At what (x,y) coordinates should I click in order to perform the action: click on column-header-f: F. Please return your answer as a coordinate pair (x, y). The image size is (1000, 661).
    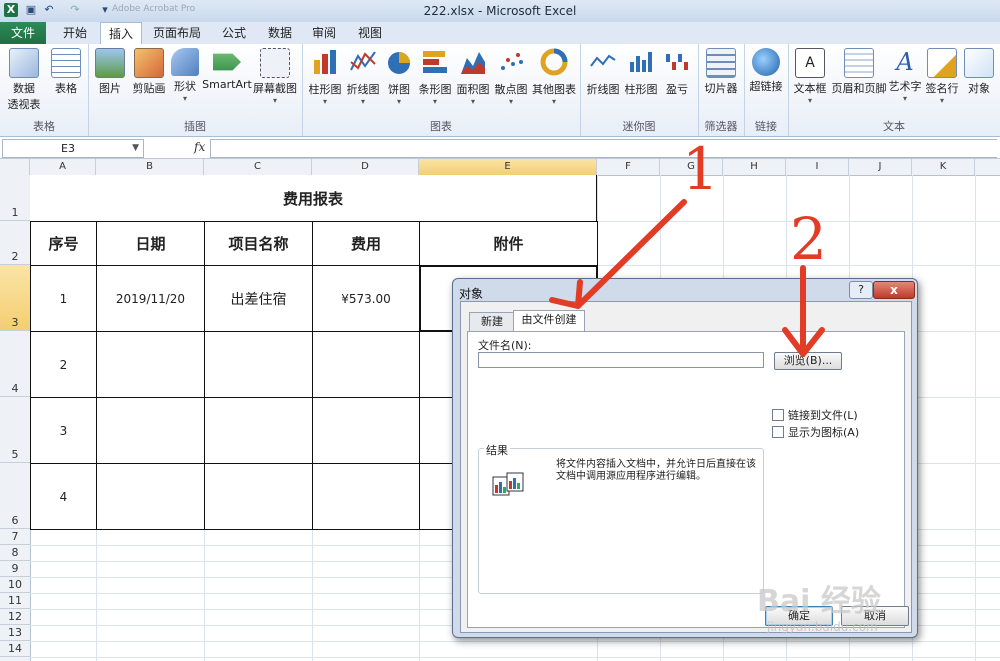
    Looking at the image, I should click on (628, 167).